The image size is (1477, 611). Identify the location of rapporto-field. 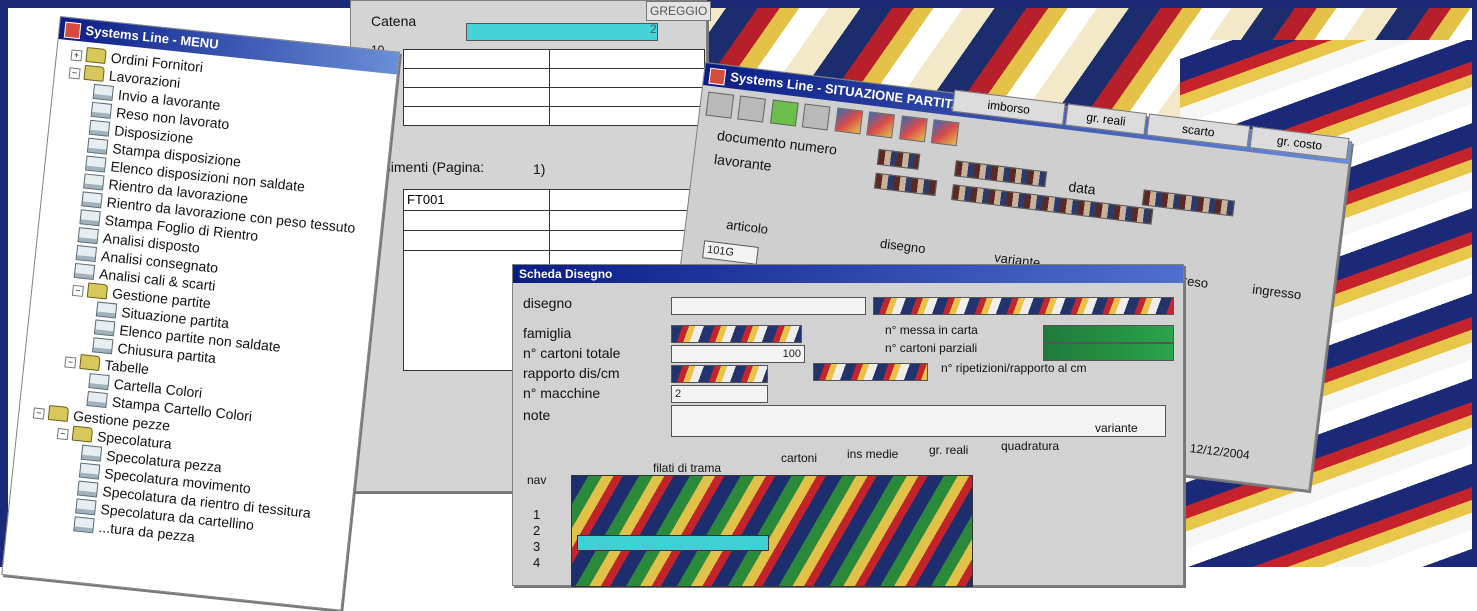
(719, 374).